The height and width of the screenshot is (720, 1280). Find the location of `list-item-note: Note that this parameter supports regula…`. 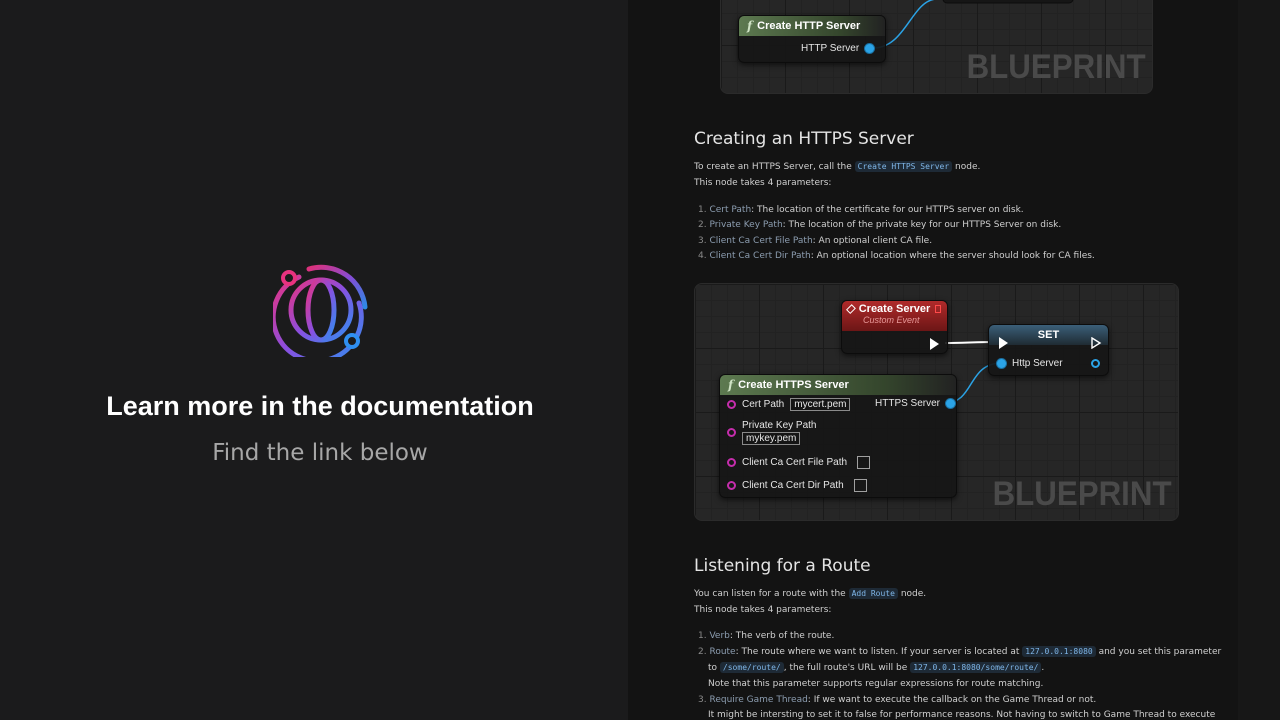

list-item-note: Note that this parameter supports regula… is located at coordinates (876, 684).